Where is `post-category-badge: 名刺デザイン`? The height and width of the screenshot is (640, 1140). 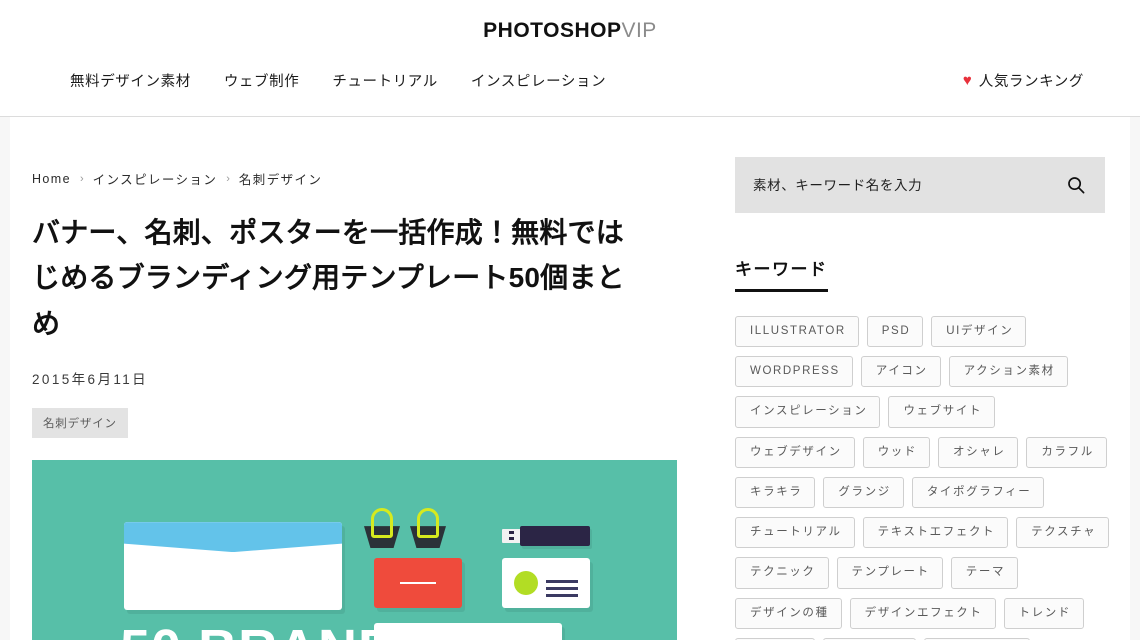 post-category-badge: 名刺デザイン is located at coordinates (80, 423).